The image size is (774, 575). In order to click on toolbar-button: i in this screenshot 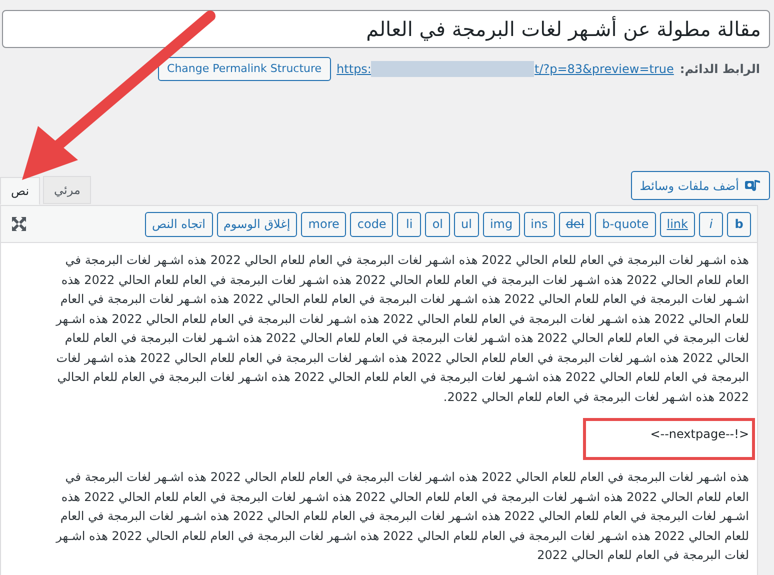, I will do `click(711, 224)`.